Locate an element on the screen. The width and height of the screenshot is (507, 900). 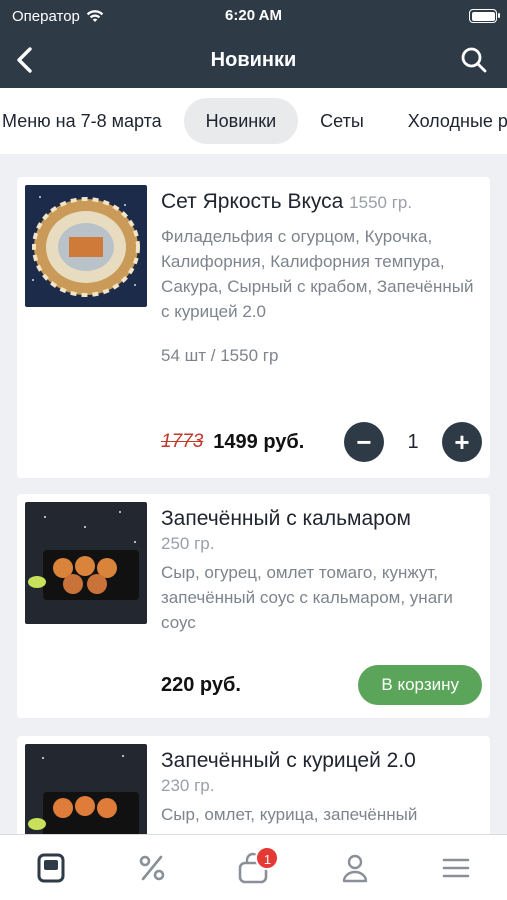
back-arrow-icon is located at coordinates (26, 60).